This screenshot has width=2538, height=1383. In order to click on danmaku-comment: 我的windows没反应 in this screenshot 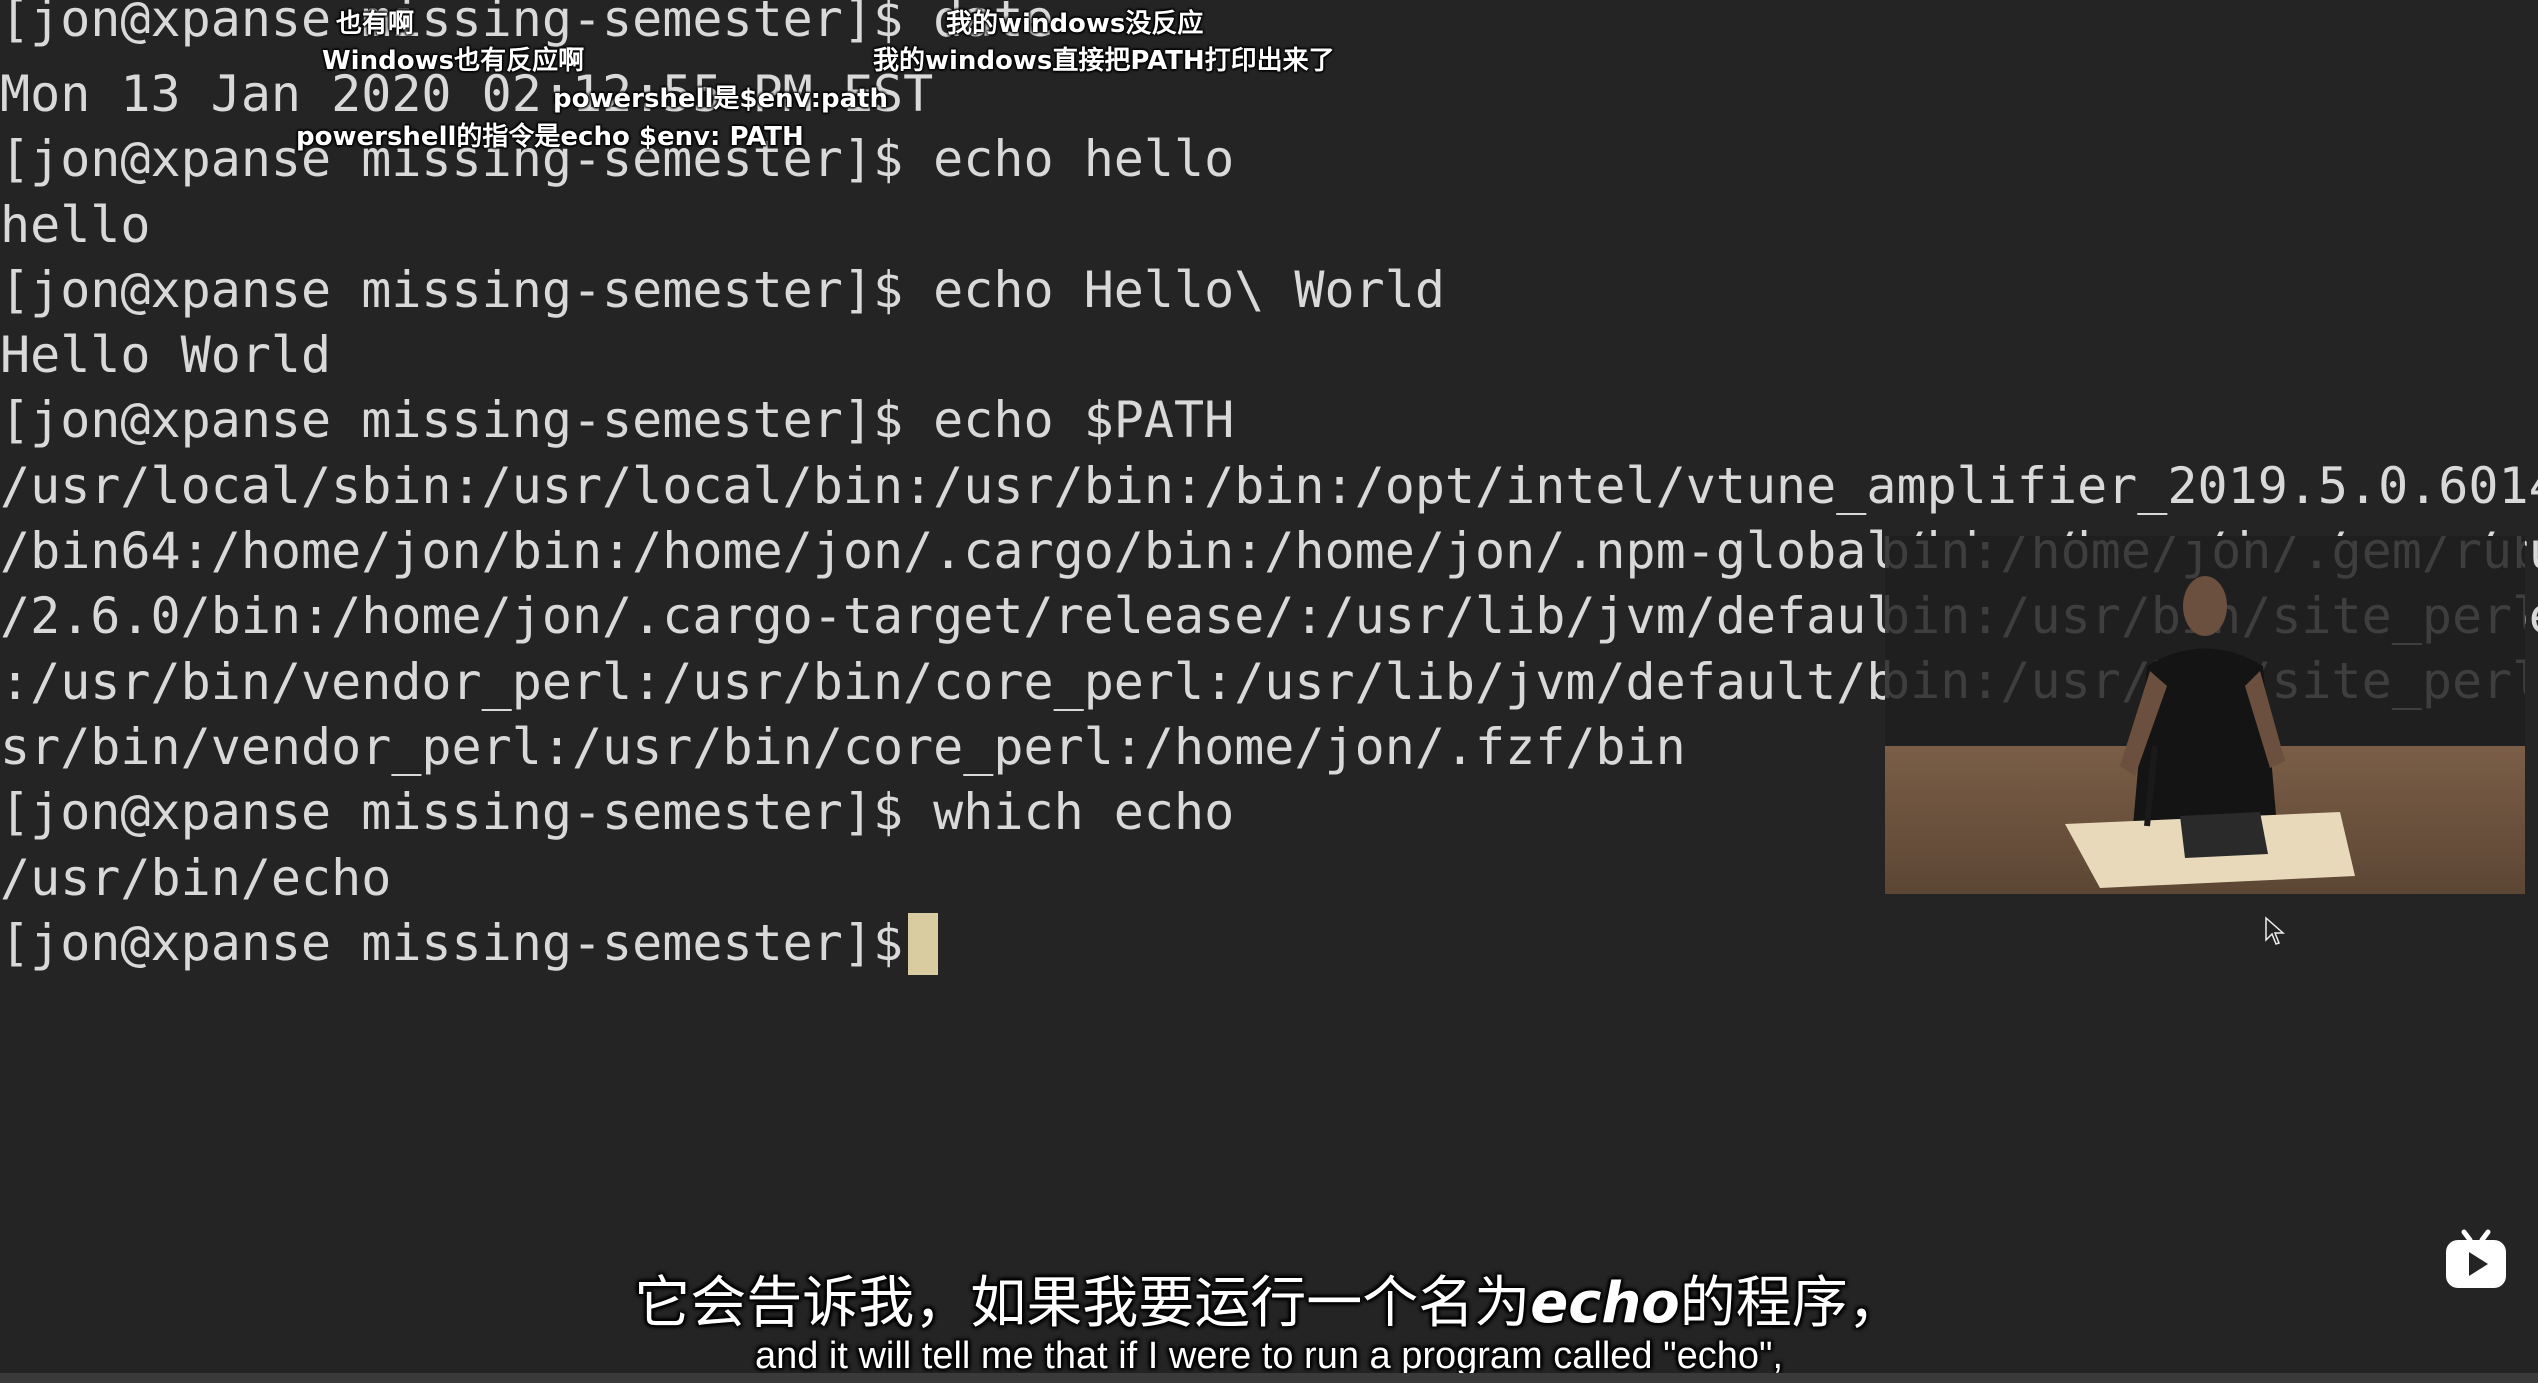, I will do `click(1075, 24)`.